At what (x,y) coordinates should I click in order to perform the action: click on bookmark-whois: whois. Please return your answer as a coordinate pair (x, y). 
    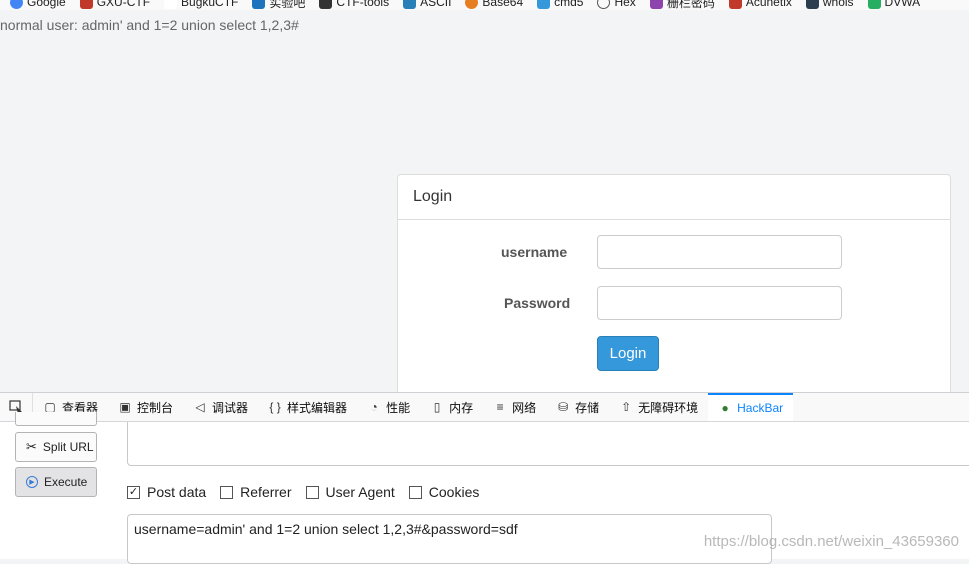
    Looking at the image, I should click on (829, 4).